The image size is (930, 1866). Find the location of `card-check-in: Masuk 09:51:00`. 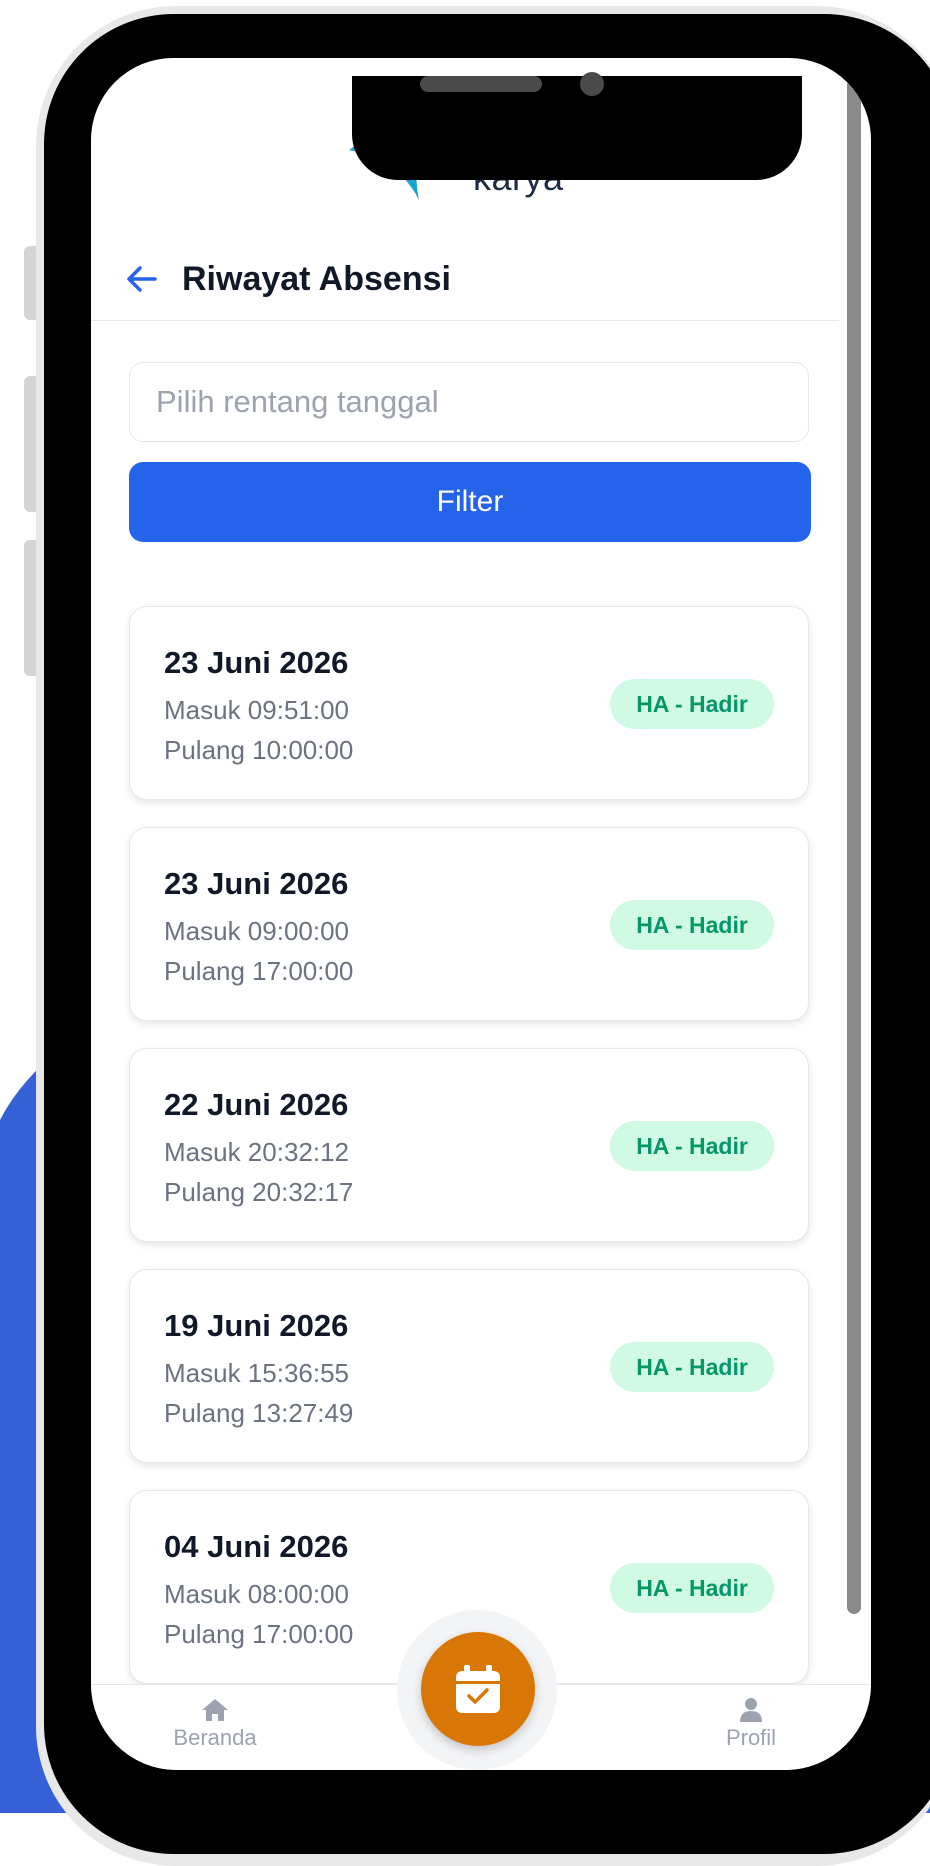

card-check-in: Masuk 09:51:00 is located at coordinates (257, 710).